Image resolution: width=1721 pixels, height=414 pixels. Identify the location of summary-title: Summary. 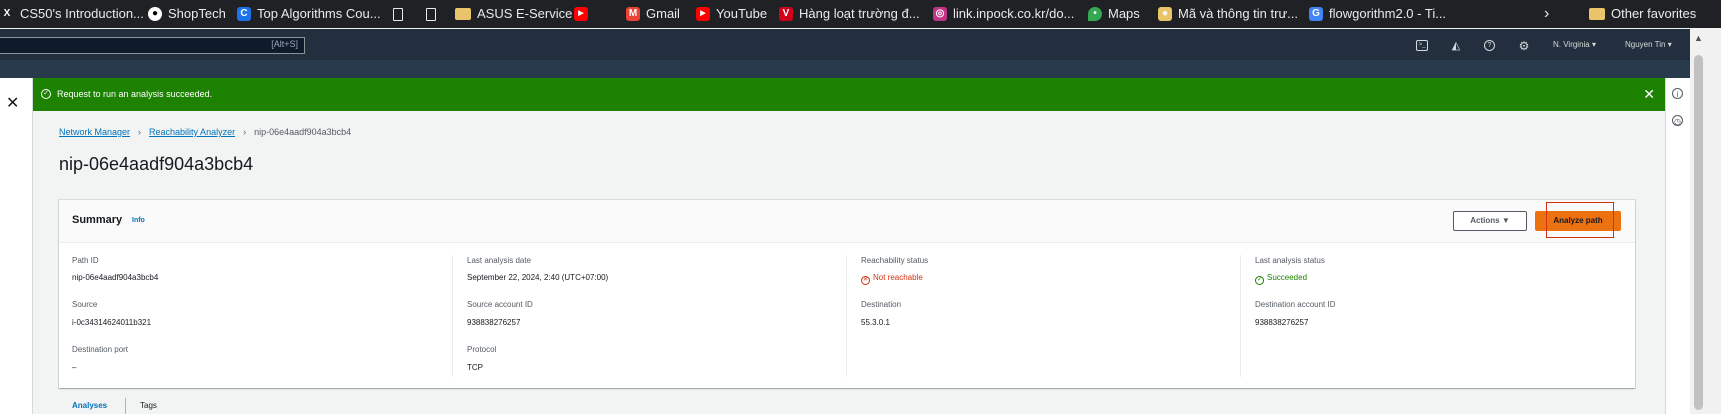
(97, 220).